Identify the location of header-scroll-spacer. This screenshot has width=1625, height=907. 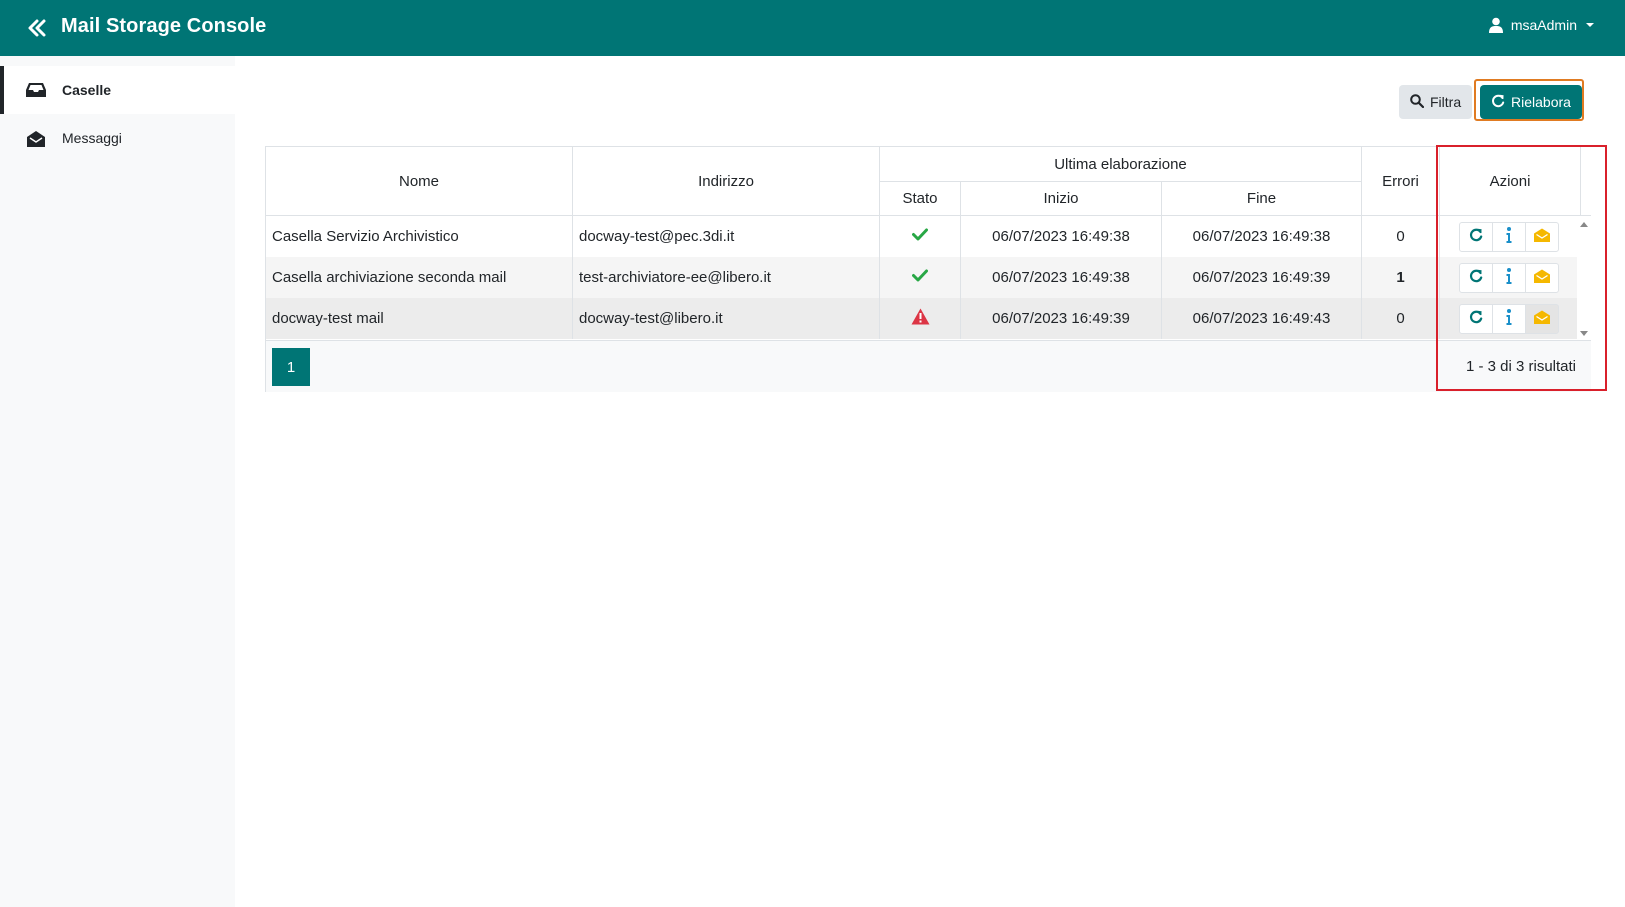
(1586, 181).